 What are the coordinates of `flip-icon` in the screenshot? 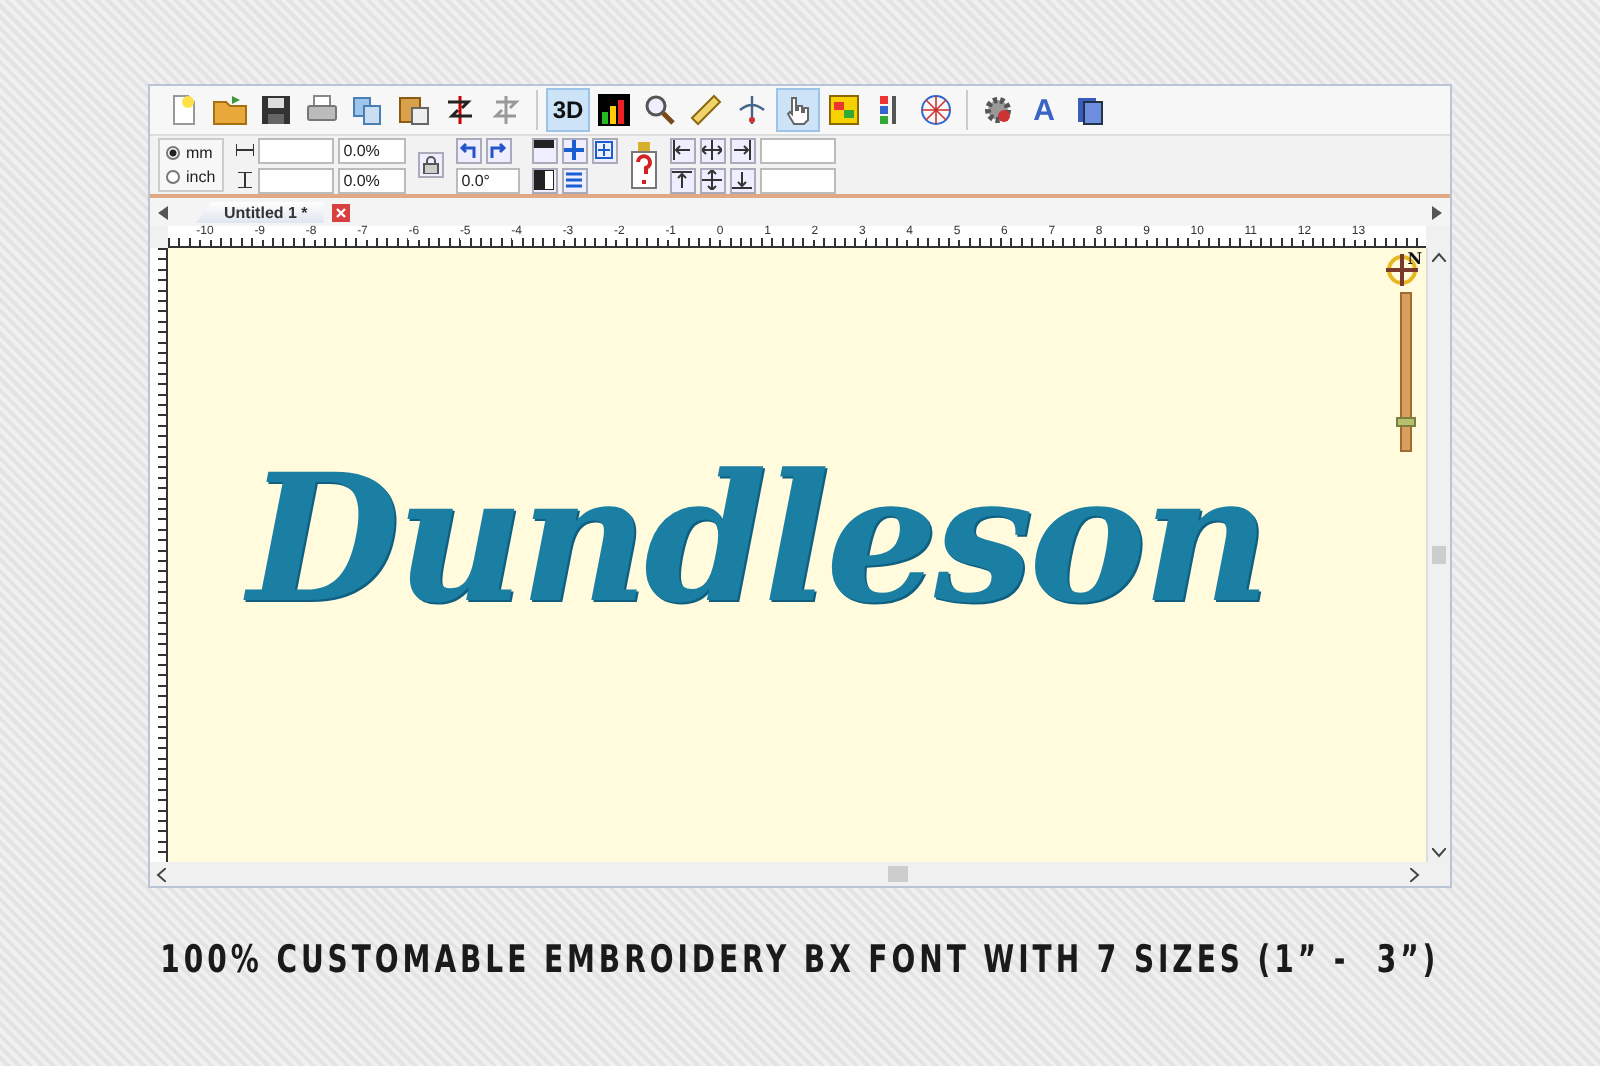 It's located at (506, 110).